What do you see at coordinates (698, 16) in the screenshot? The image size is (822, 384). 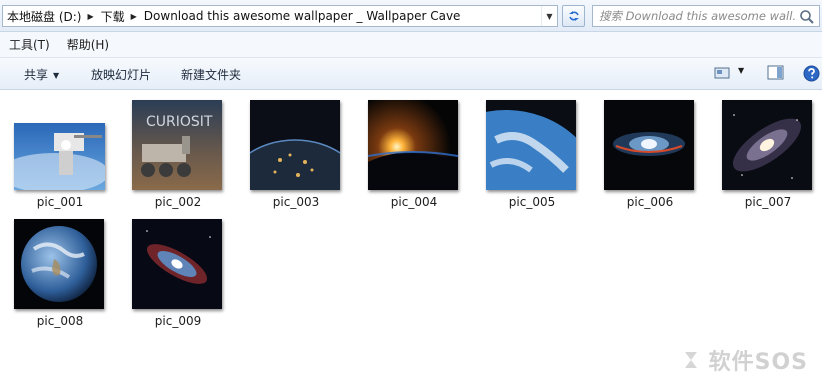 I see `search-input` at bounding box center [698, 16].